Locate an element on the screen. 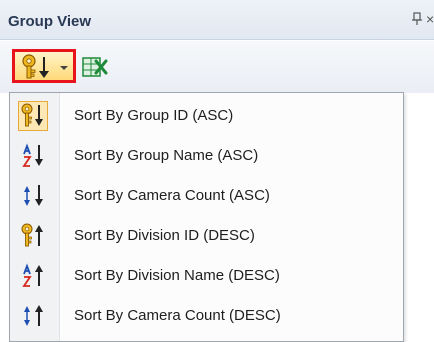  menu-item-sort-division-id-desc: Sort By Division ID (DESC) is located at coordinates (206, 236).